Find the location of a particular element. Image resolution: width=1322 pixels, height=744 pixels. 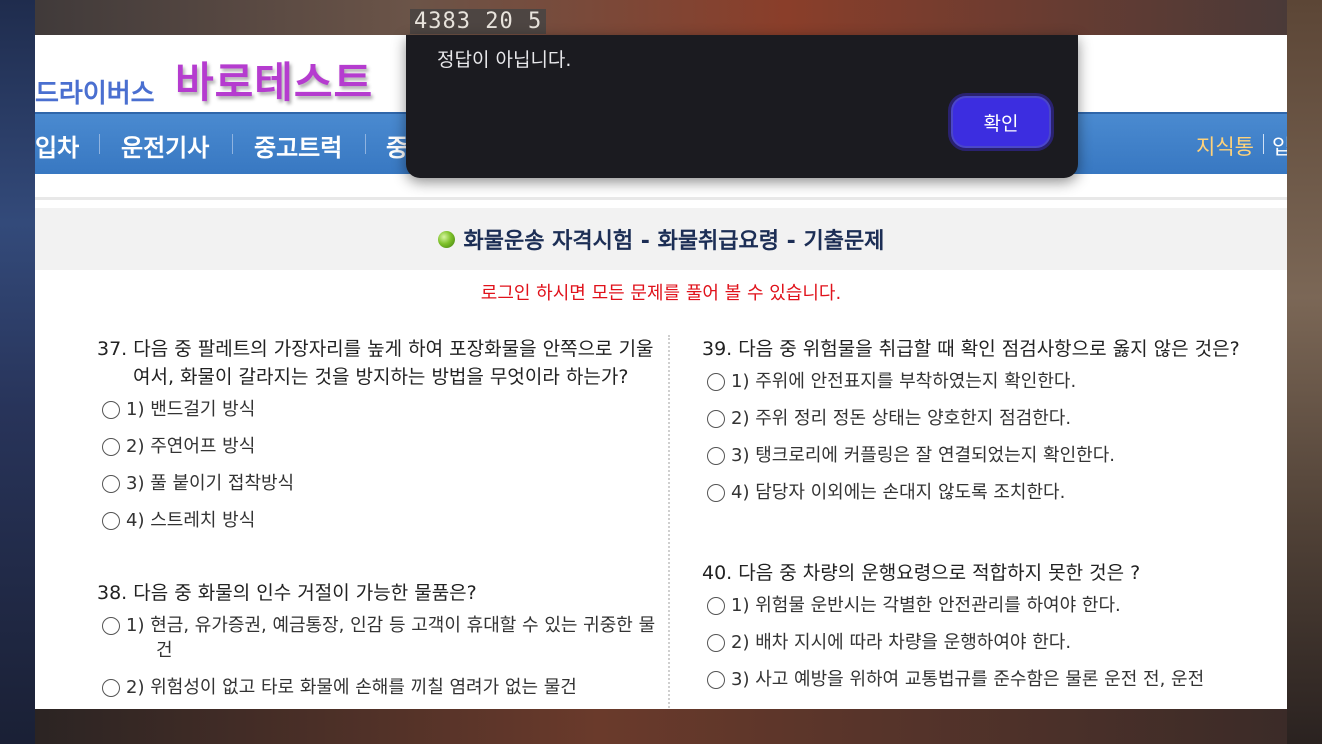

nav-right-item-0: 지식통 is located at coordinates (1225, 146).